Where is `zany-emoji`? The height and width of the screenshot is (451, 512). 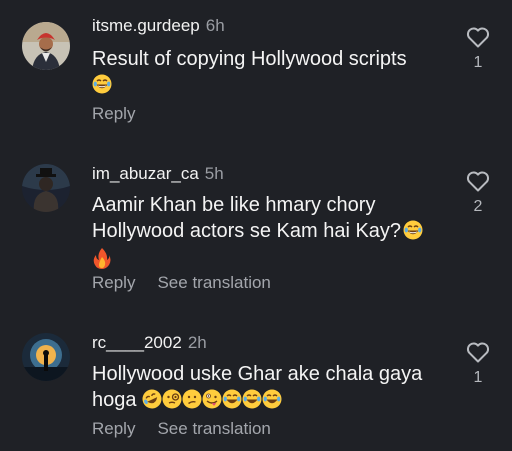 zany-emoji is located at coordinates (212, 402).